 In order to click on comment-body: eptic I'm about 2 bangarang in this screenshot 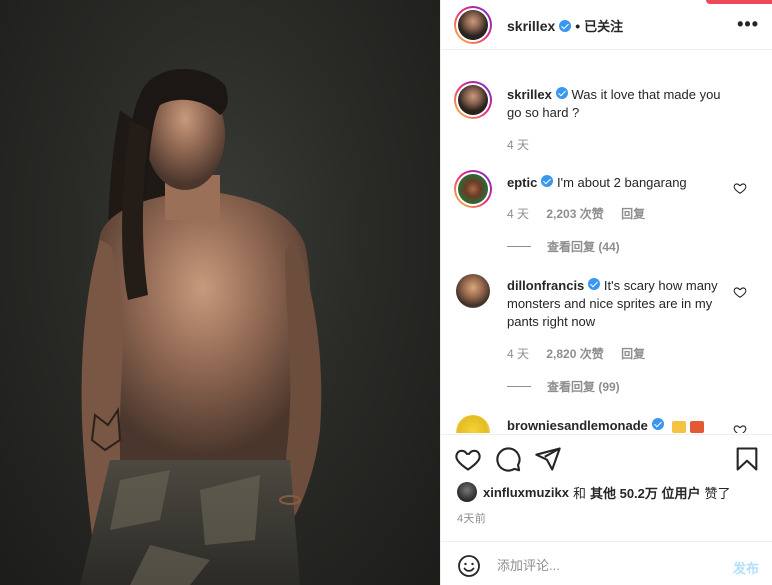, I will do `click(621, 183)`.